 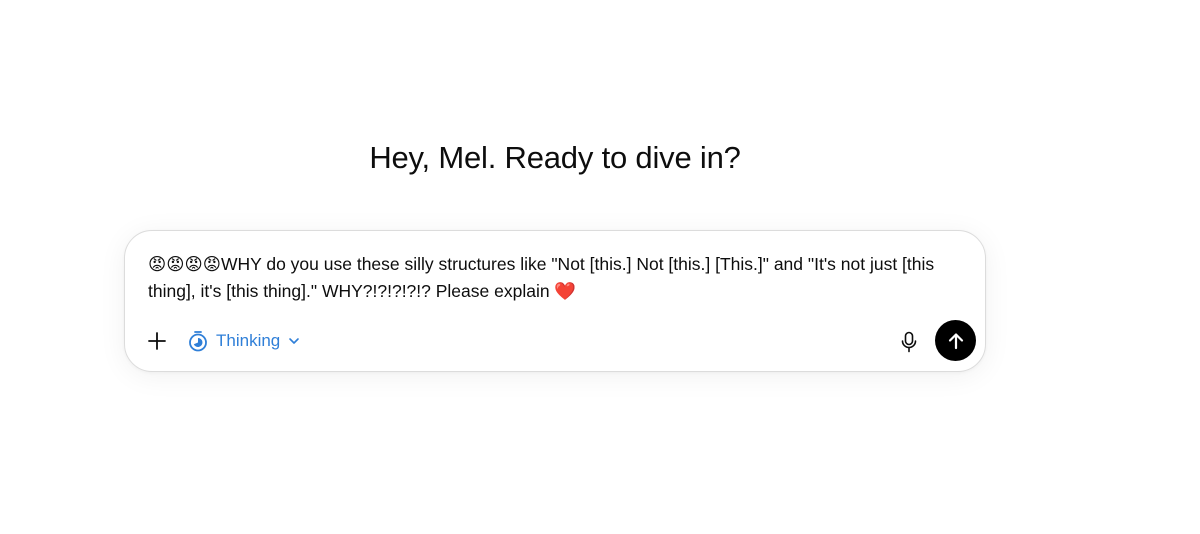 I want to click on thinking-mode-button: Thinking, so click(x=244, y=341).